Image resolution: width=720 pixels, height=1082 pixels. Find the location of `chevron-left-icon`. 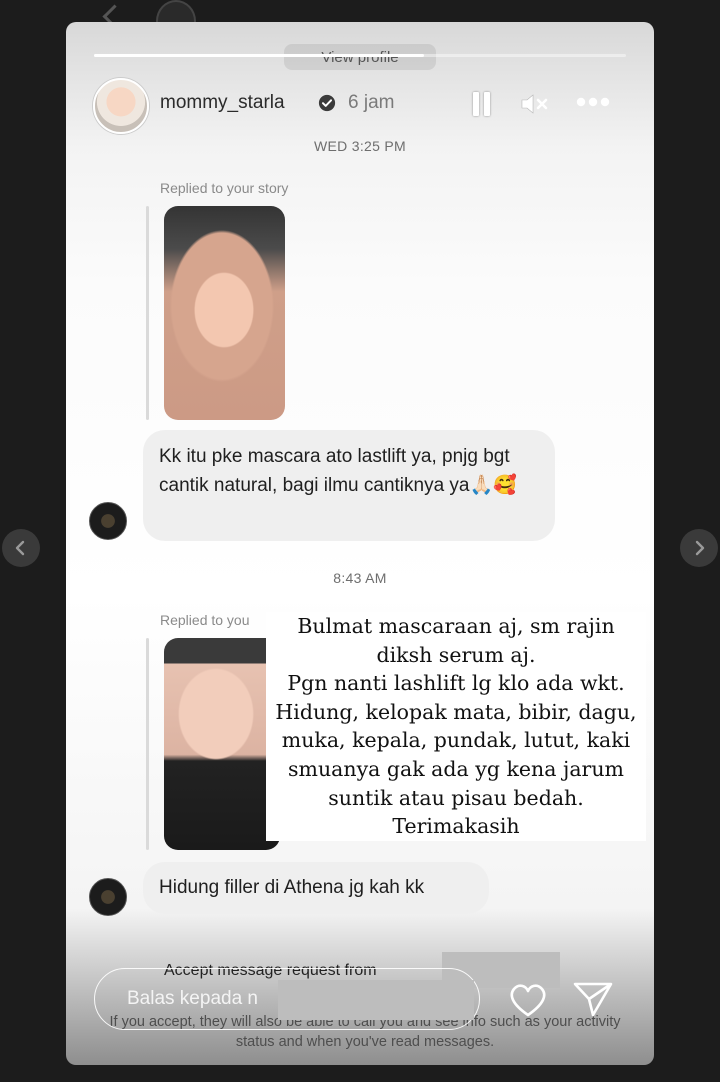

chevron-left-icon is located at coordinates (20, 548).